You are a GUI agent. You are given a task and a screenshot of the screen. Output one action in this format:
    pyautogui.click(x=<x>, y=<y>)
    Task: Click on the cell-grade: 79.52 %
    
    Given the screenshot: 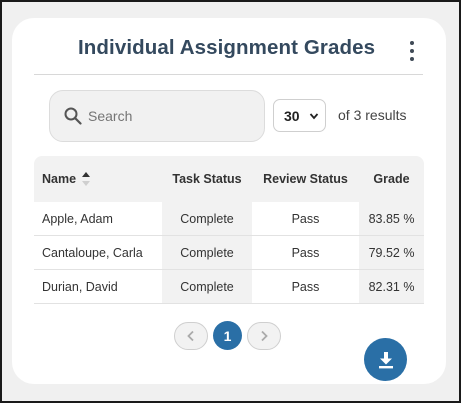 What is the action you would take?
    pyautogui.click(x=391, y=252)
    